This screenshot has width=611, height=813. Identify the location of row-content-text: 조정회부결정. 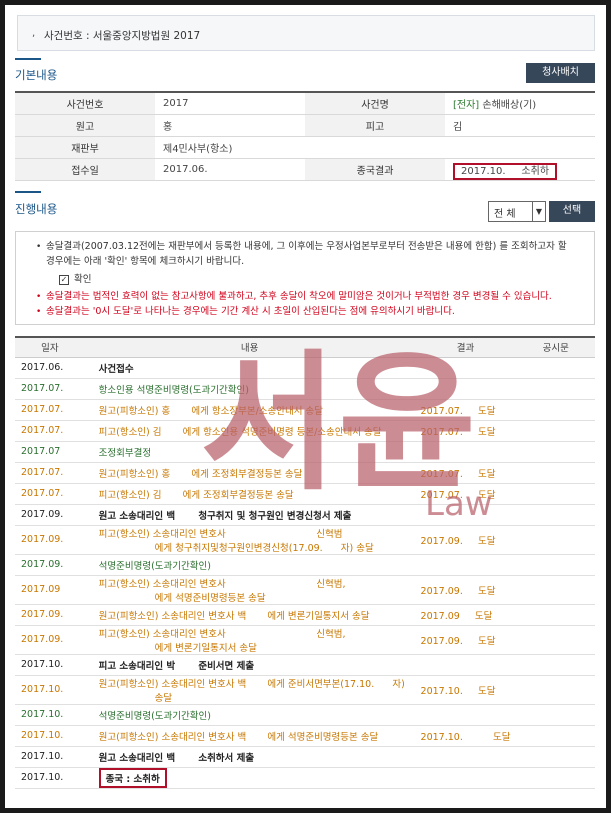
(125, 453).